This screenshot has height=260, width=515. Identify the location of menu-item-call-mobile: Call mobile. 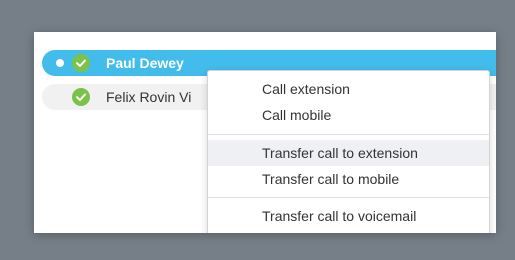
(348, 115).